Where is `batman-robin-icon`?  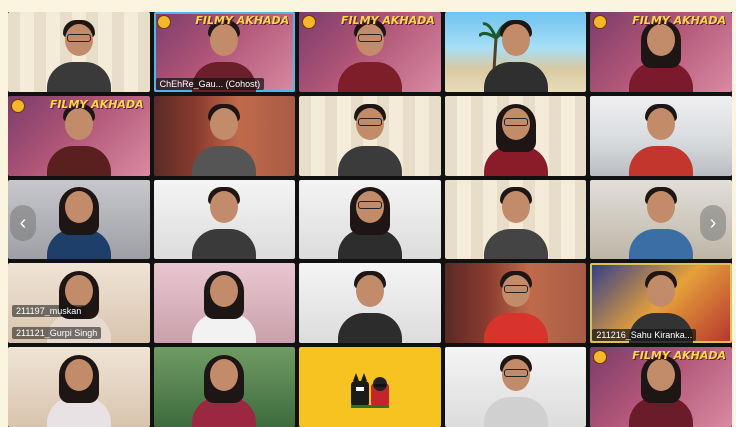 batman-robin-icon is located at coordinates (370, 391).